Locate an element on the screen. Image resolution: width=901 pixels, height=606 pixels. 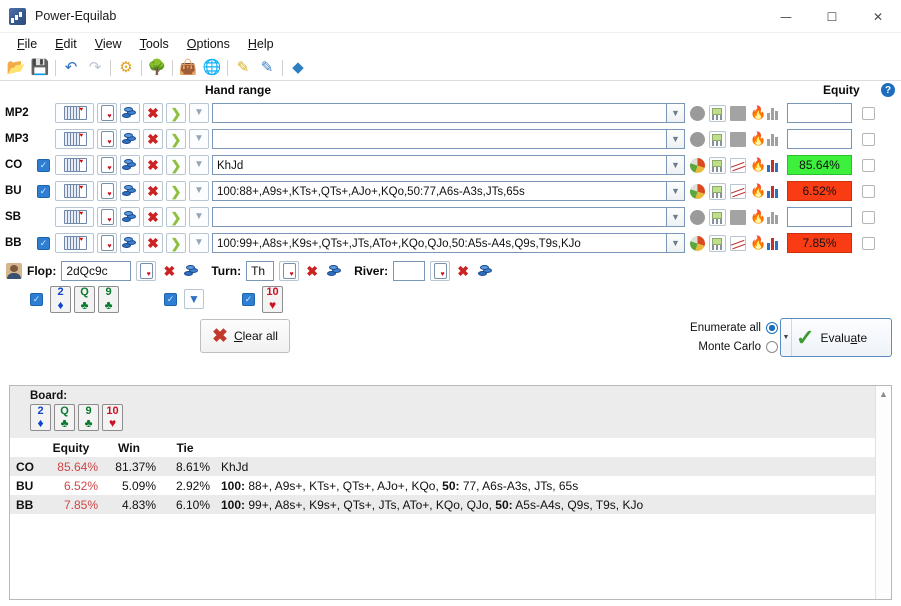
player-enable-checkbox-co: ✓ is located at coordinates (43, 165).